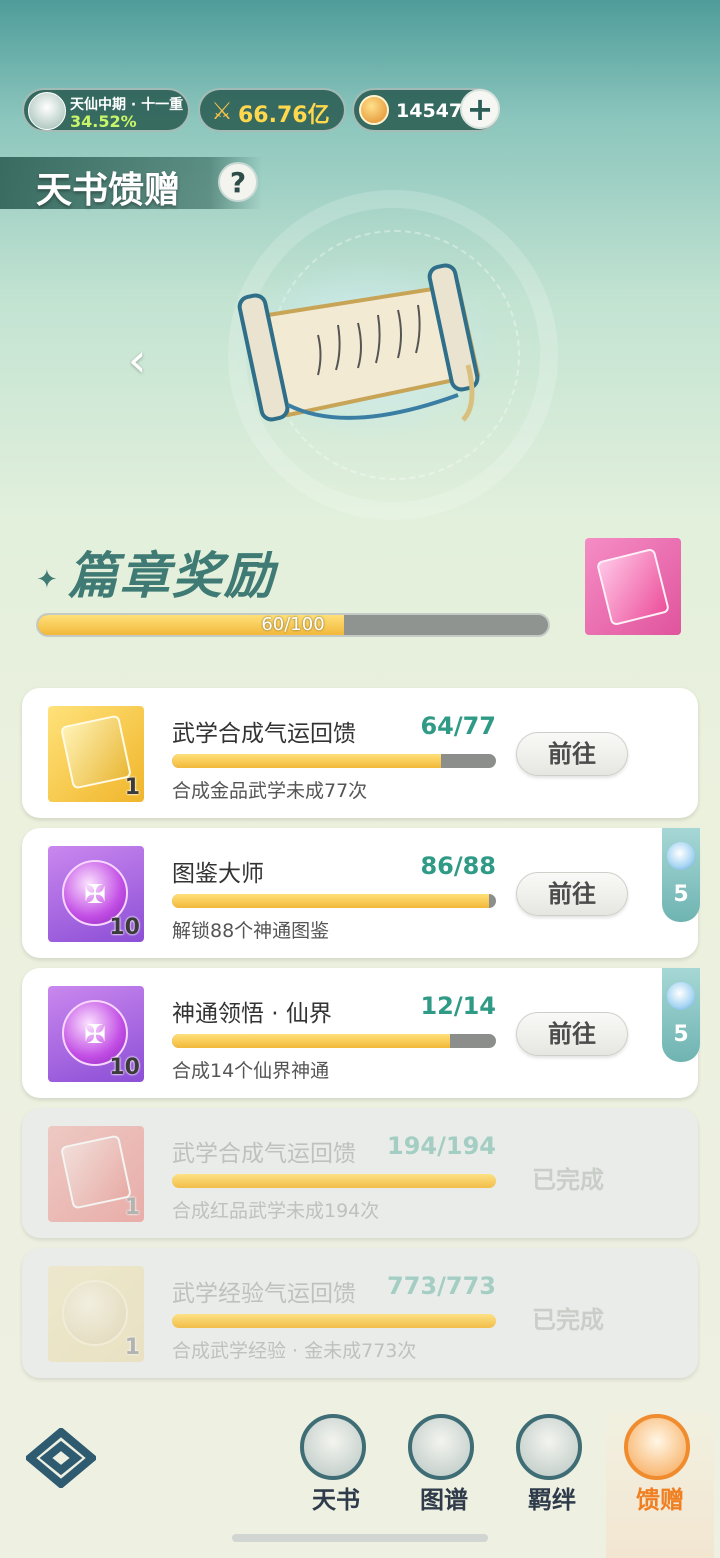 The height and width of the screenshot is (1558, 720). I want to click on diamond-knot-logo-icon, so click(61, 1458).